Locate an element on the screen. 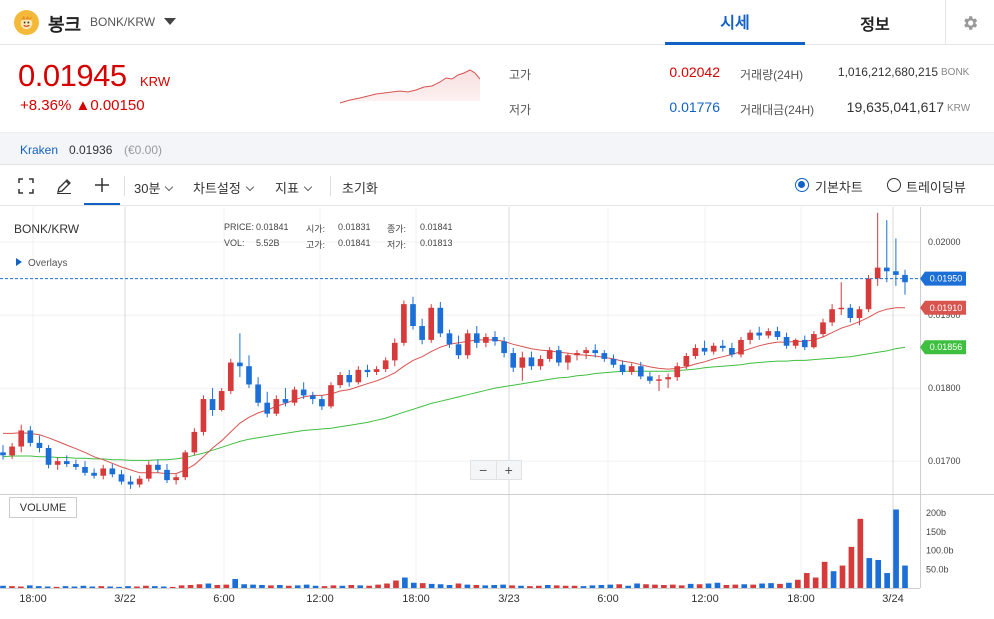  coin-pair: BONK/KRW is located at coordinates (123, 22).